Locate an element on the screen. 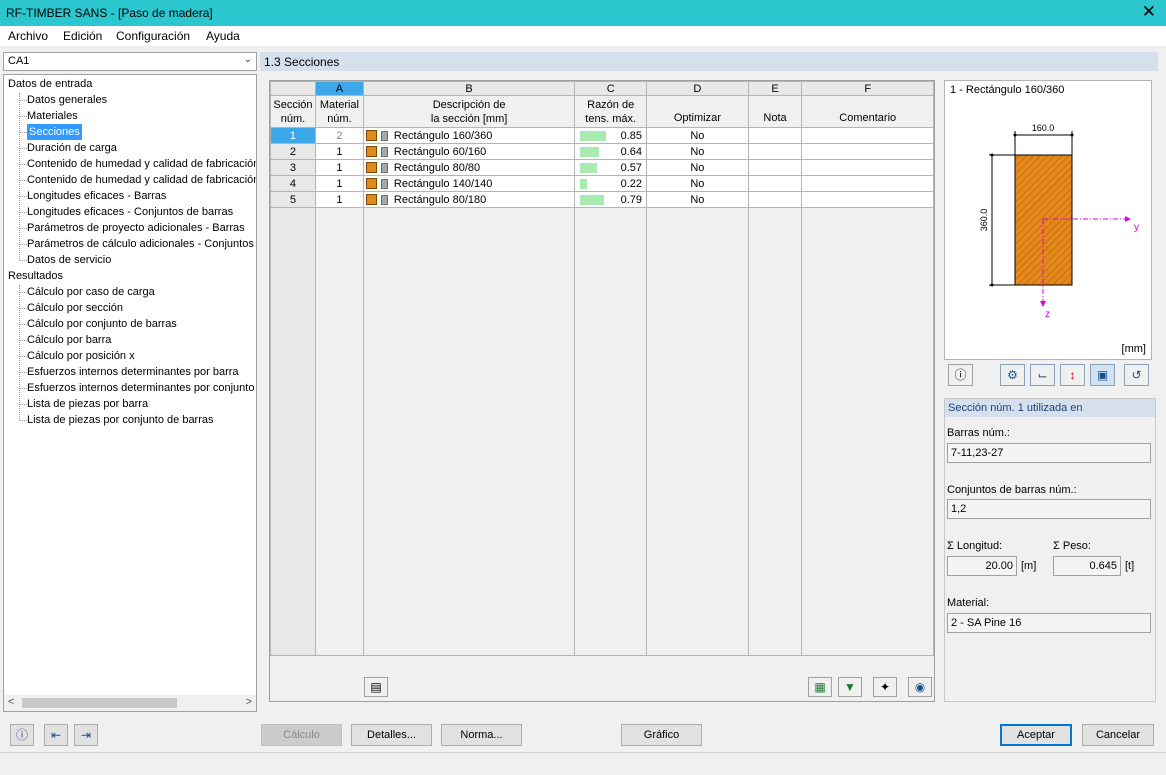 This screenshot has height=775, width=1166. table-row: 4 1 Rectángulo 140/140 0.22 No is located at coordinates (602, 183).